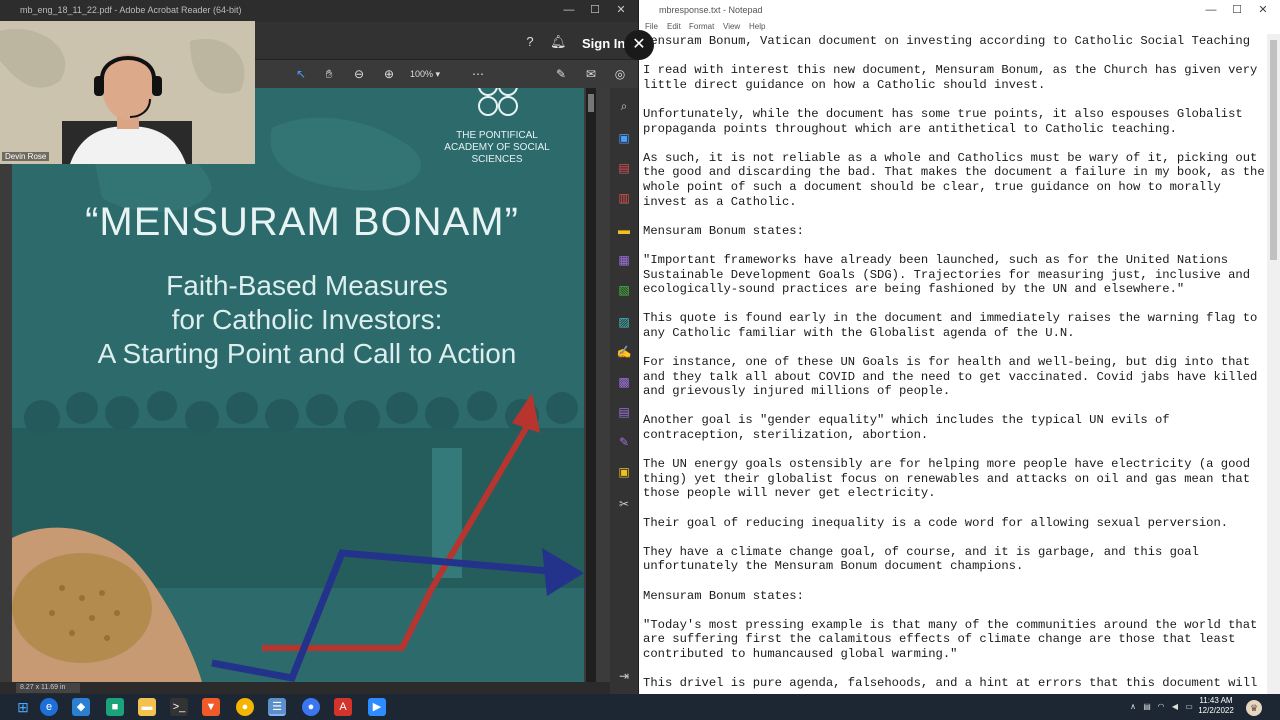 The height and width of the screenshot is (720, 1280). Describe the element at coordinates (624, 138) in the screenshot. I see `export-pdf-icon: ▣` at that location.